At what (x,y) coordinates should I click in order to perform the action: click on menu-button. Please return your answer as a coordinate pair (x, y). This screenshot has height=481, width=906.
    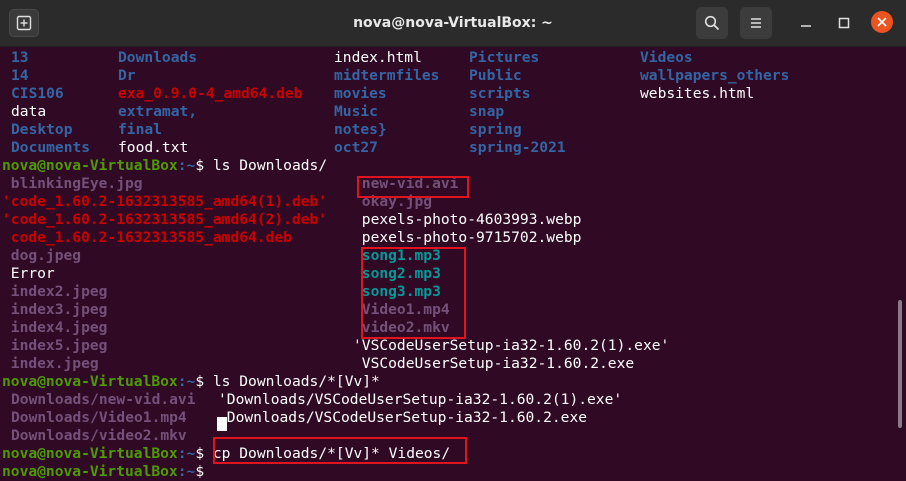
    Looking at the image, I should click on (756, 23).